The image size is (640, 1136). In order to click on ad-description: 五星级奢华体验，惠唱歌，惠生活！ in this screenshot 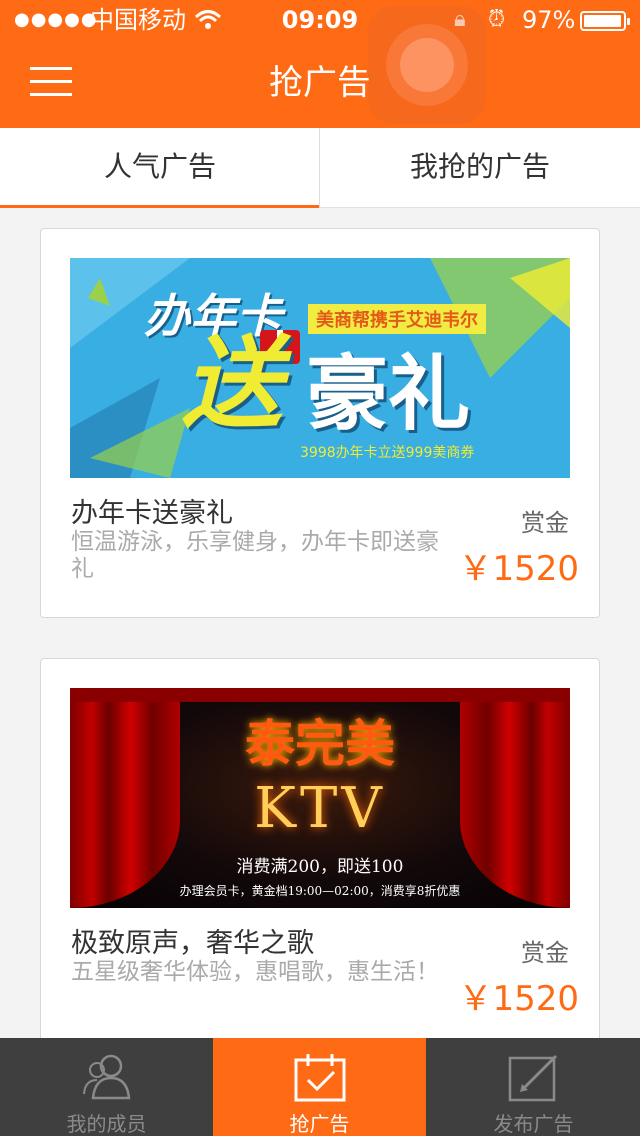, I will do `click(255, 972)`.